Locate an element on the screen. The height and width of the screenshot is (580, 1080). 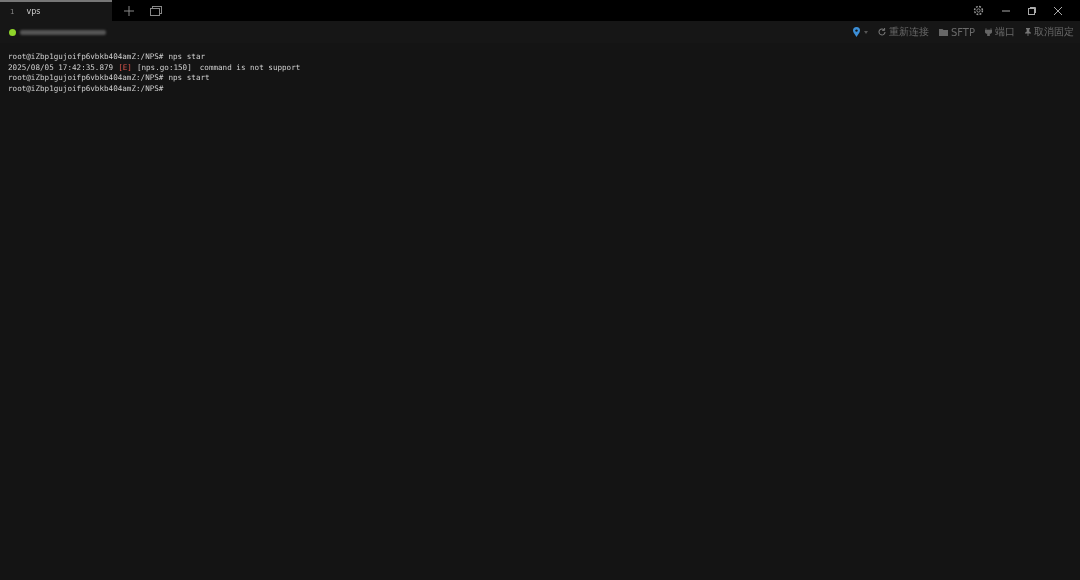
settings-icon is located at coordinates (978, 10).